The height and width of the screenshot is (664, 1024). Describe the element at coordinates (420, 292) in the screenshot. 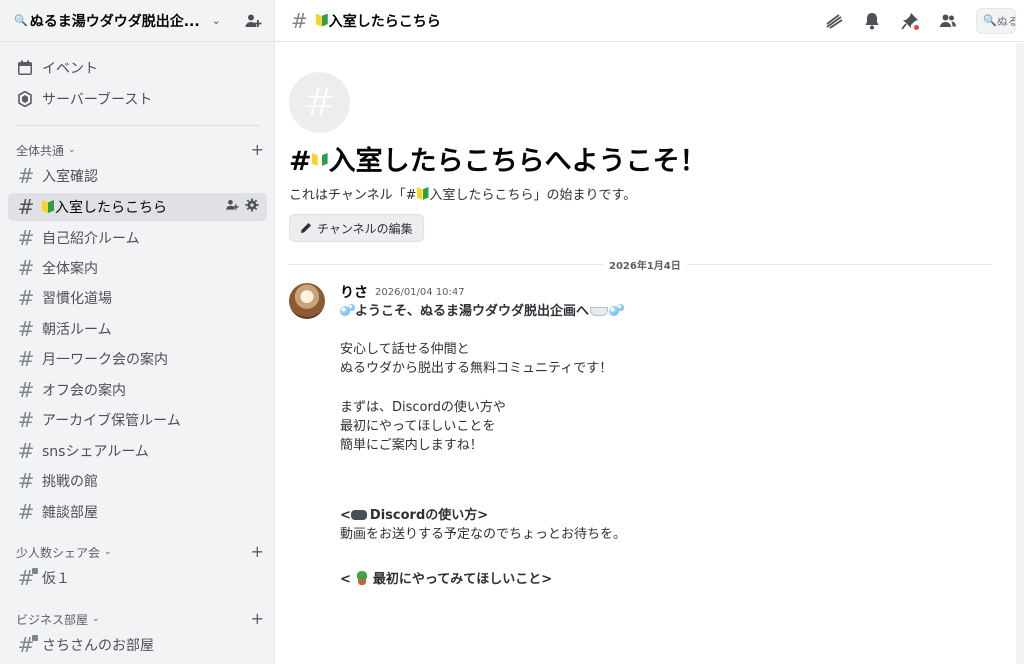

I see `message-timestamp: 2026/01/04 10:47` at that location.